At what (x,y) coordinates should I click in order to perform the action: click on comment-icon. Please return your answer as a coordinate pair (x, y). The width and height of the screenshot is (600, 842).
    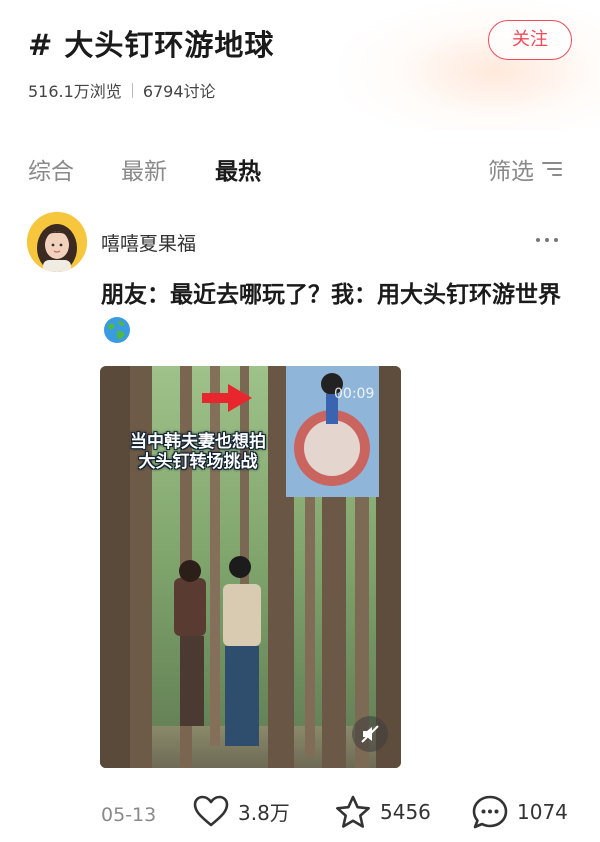
    Looking at the image, I should click on (490, 812).